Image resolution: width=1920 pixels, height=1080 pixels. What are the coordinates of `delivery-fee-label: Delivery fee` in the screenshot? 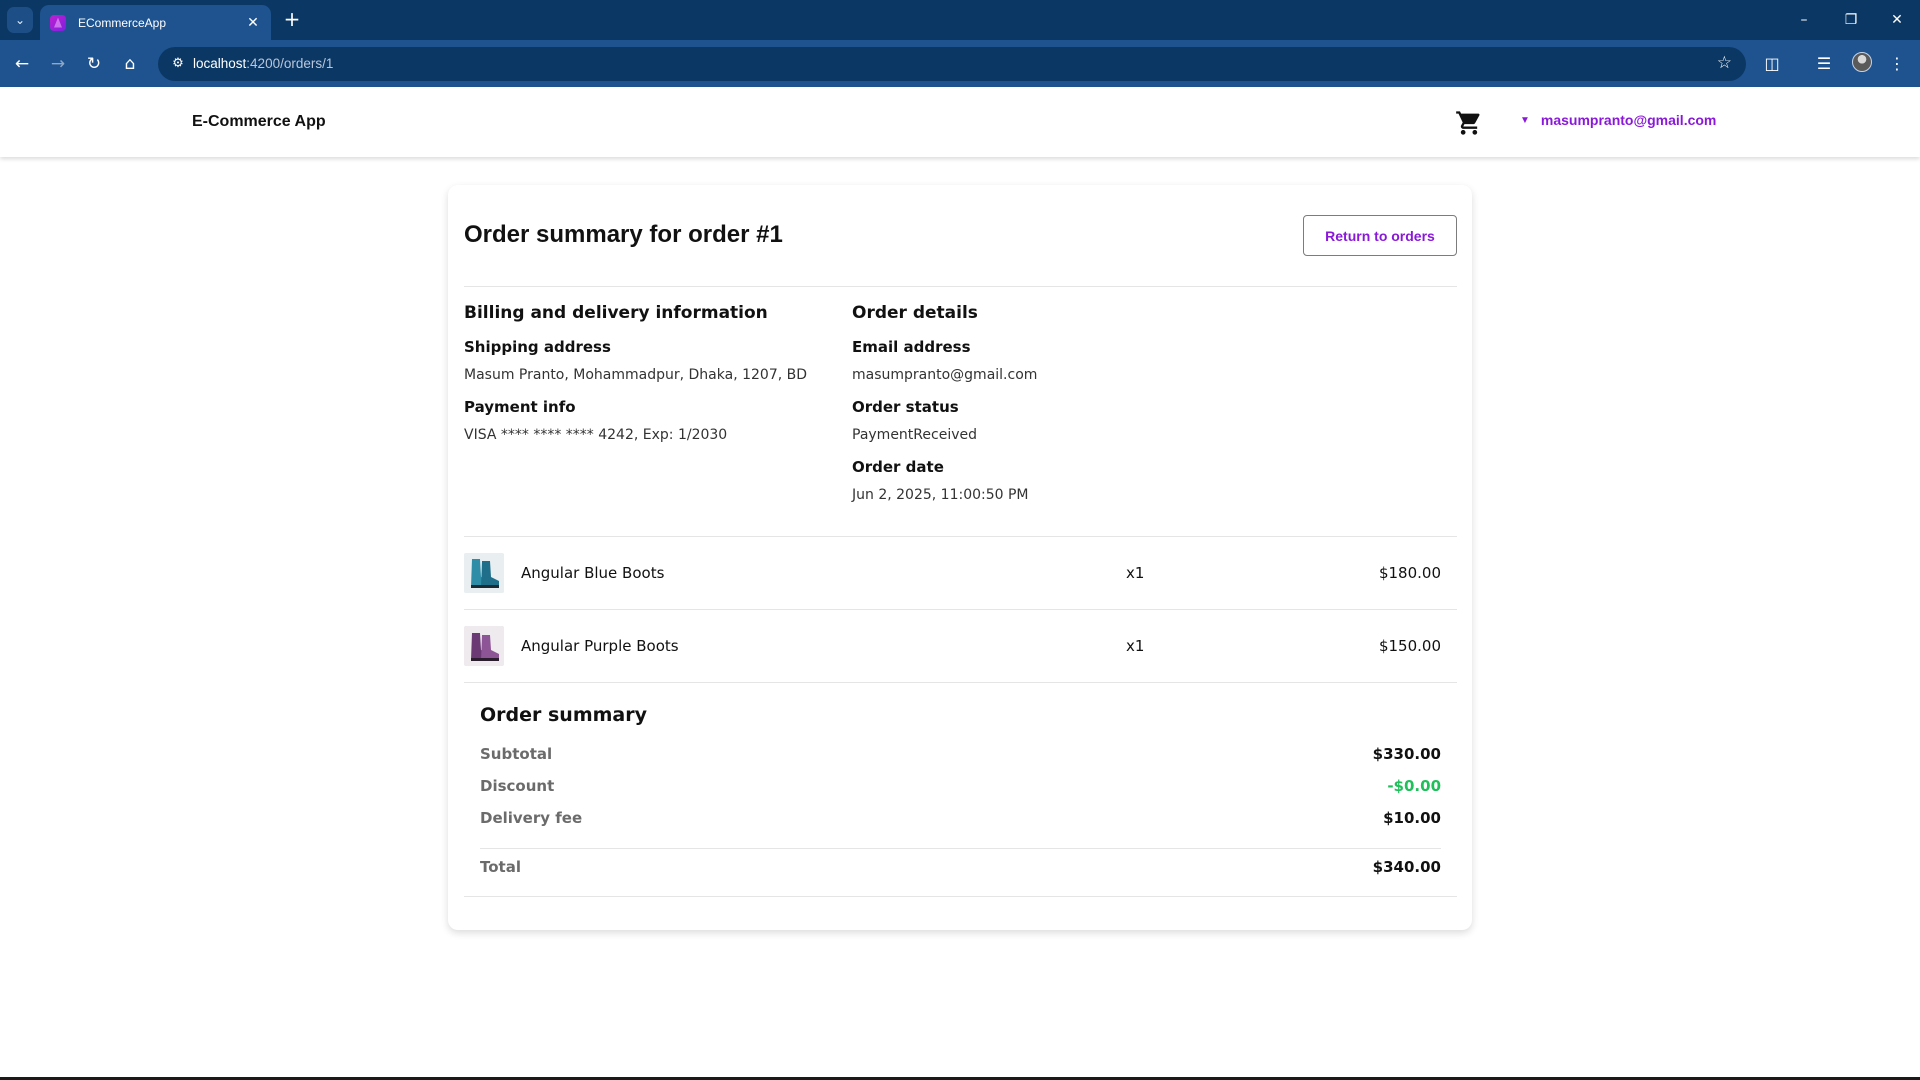 It's located at (531, 818).